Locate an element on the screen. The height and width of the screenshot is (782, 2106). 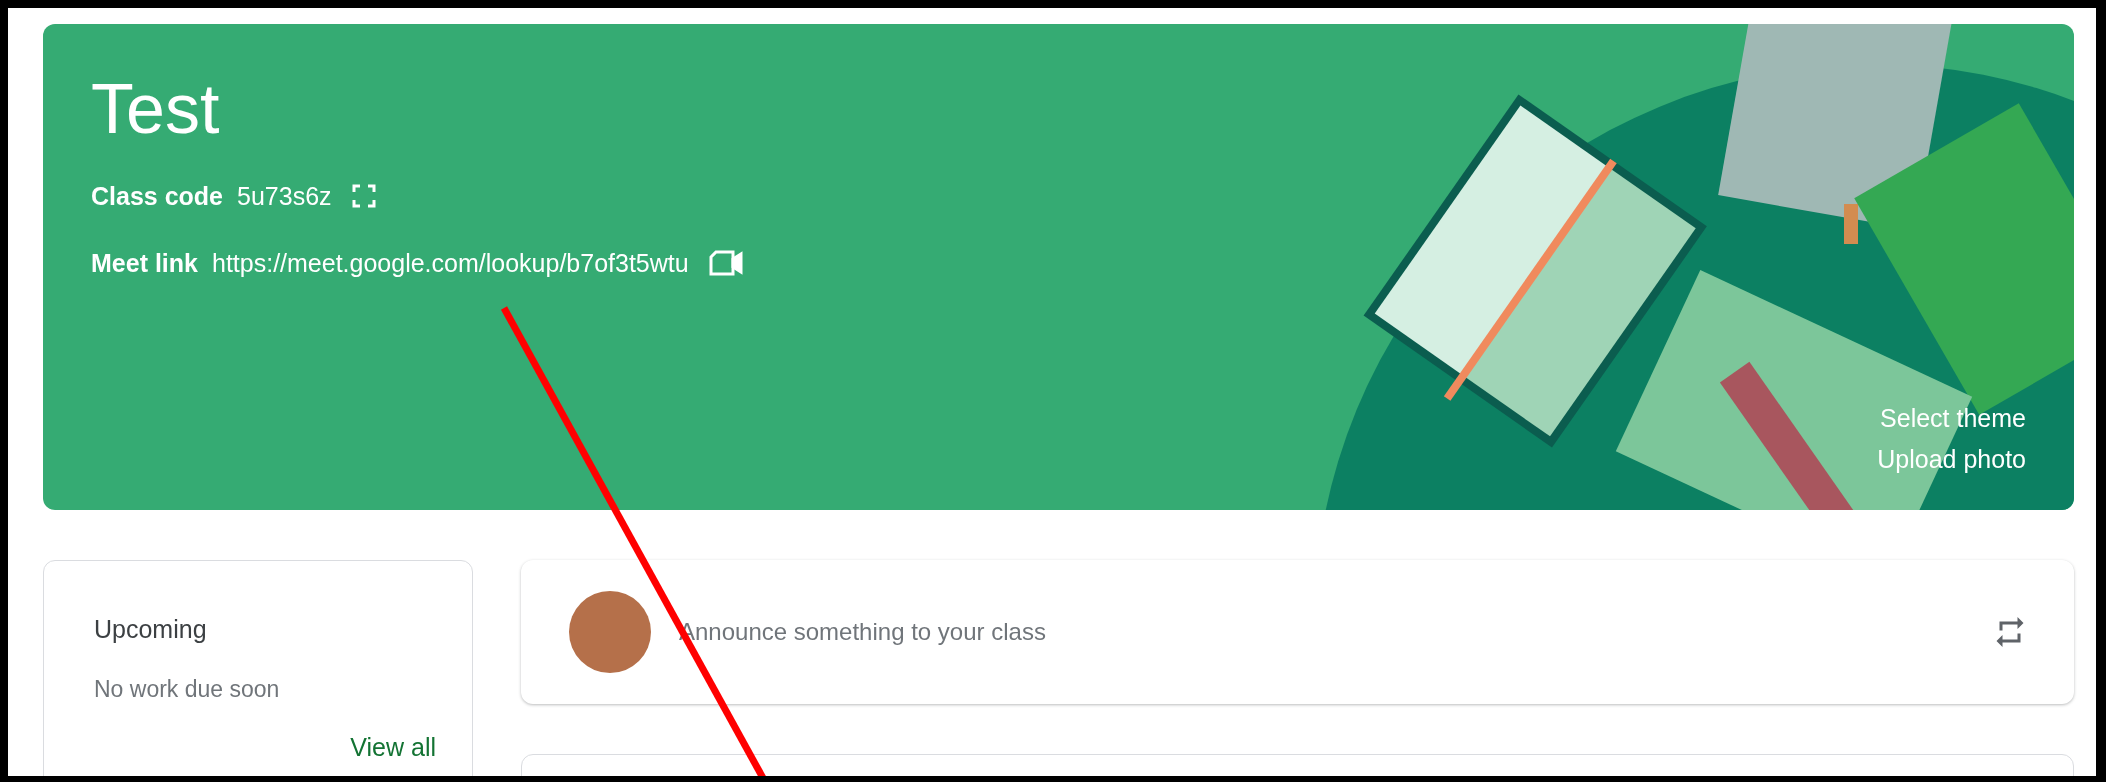
class-title: Test is located at coordinates (156, 109).